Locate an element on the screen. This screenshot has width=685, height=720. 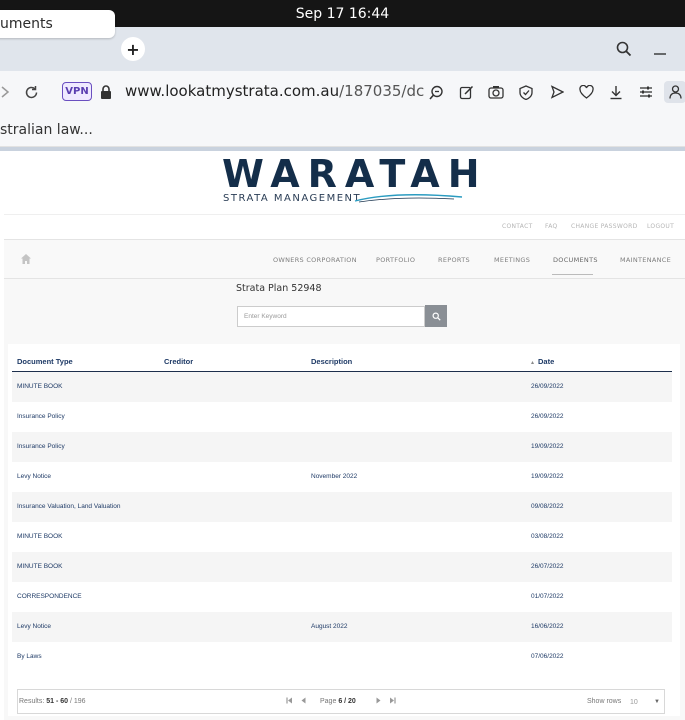
nav-maintenance: MAINTENANCE is located at coordinates (645, 260).